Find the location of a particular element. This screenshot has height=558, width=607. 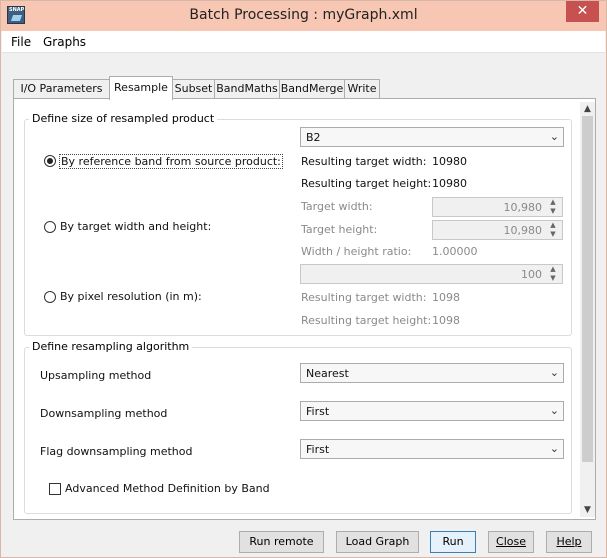

menu-bar: File Graphs is located at coordinates (303, 42).